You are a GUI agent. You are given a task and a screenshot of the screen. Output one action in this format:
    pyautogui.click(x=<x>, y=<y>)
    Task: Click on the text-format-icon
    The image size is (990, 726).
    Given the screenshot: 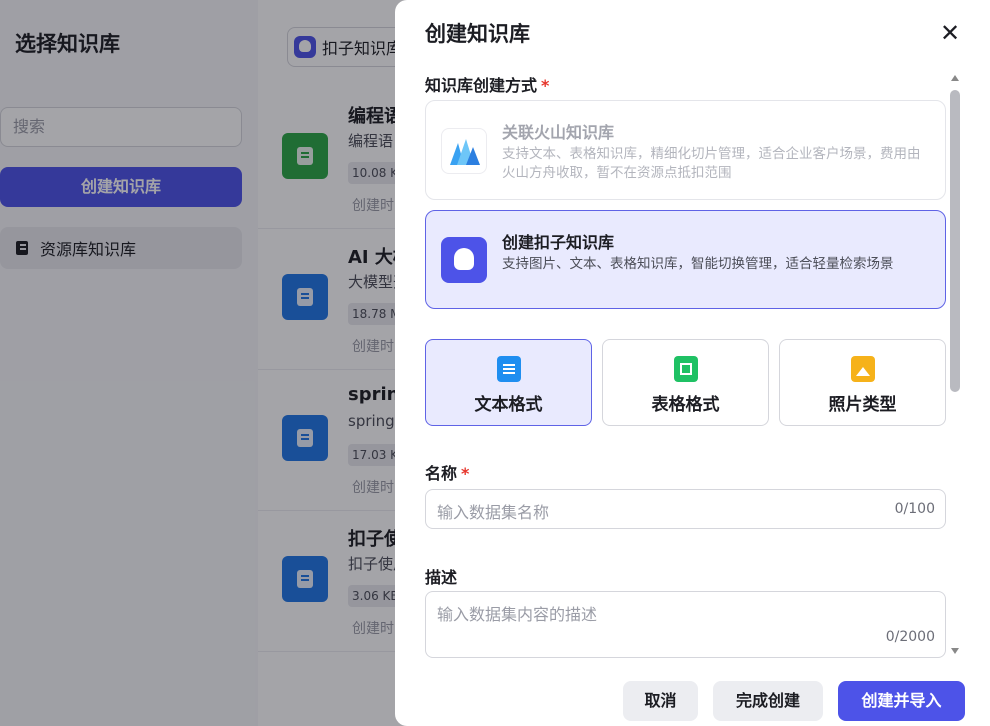 What is the action you would take?
    pyautogui.click(x=509, y=369)
    